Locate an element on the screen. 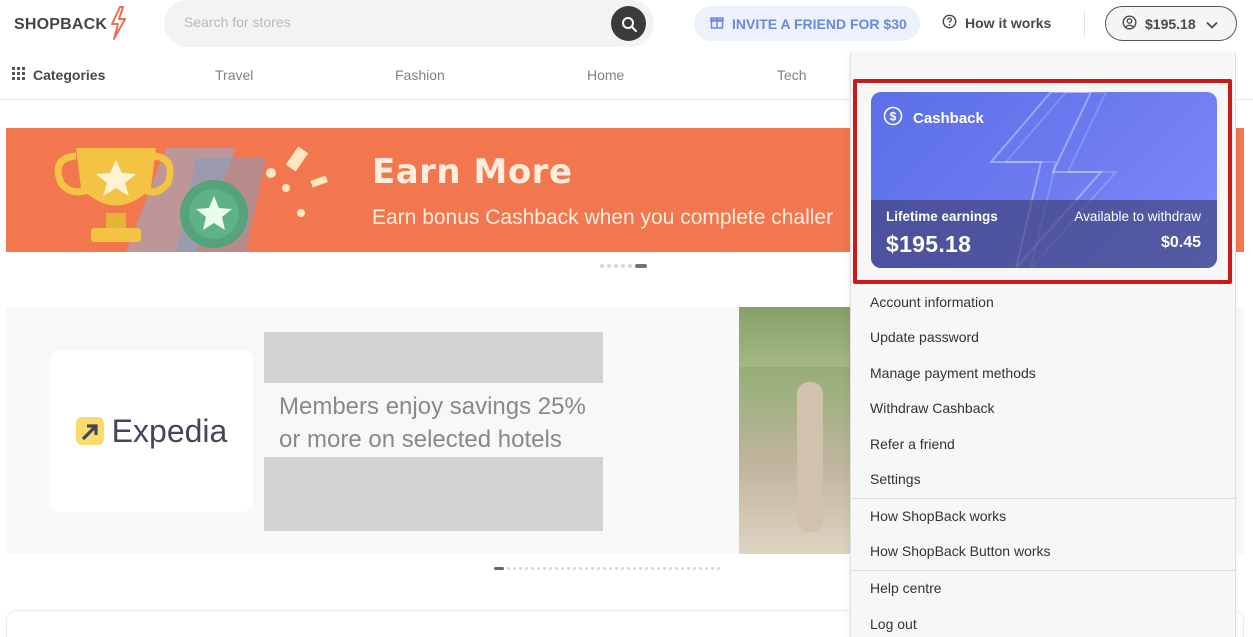 Image resolution: width=1253 pixels, height=637 pixels. banner-title: Earn More is located at coordinates (472, 172).